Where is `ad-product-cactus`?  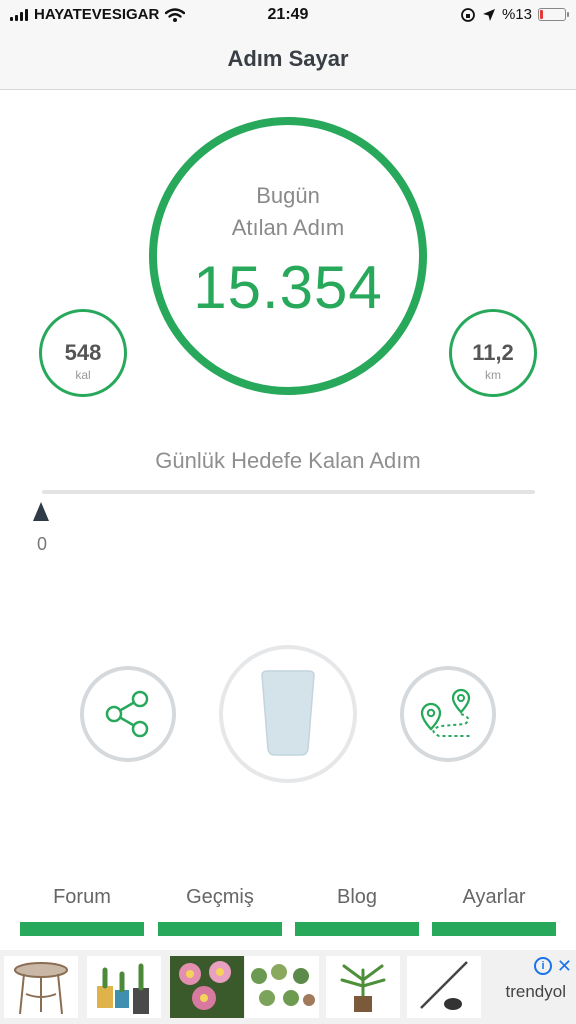 ad-product-cactus is located at coordinates (124, 987).